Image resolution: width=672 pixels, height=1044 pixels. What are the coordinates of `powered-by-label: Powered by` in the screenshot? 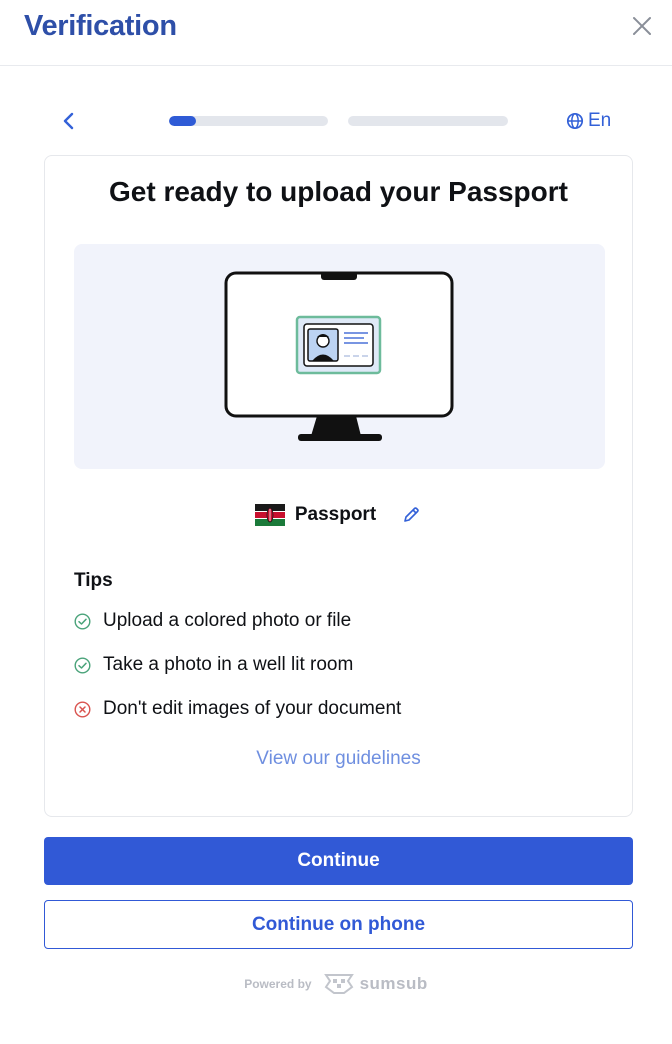 It's located at (278, 984).